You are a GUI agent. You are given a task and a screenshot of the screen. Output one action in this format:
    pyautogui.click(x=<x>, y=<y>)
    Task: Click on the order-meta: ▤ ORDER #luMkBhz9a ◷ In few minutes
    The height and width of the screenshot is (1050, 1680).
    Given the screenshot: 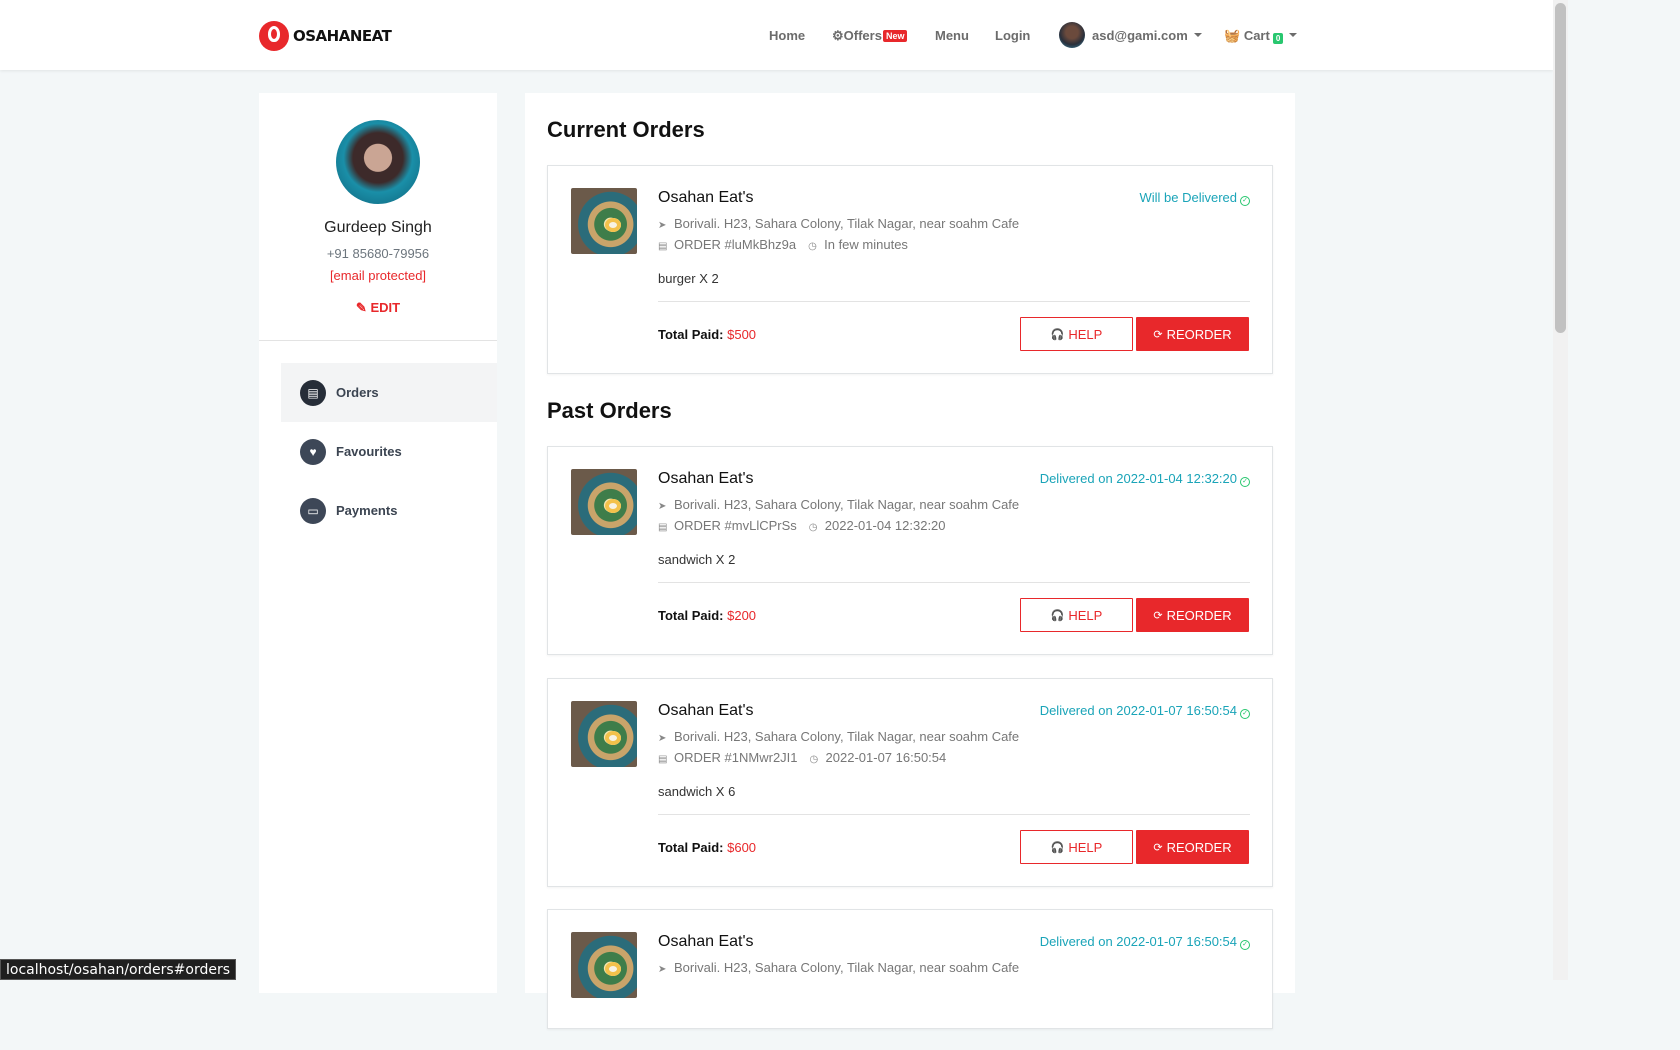 What is the action you would take?
    pyautogui.click(x=783, y=244)
    